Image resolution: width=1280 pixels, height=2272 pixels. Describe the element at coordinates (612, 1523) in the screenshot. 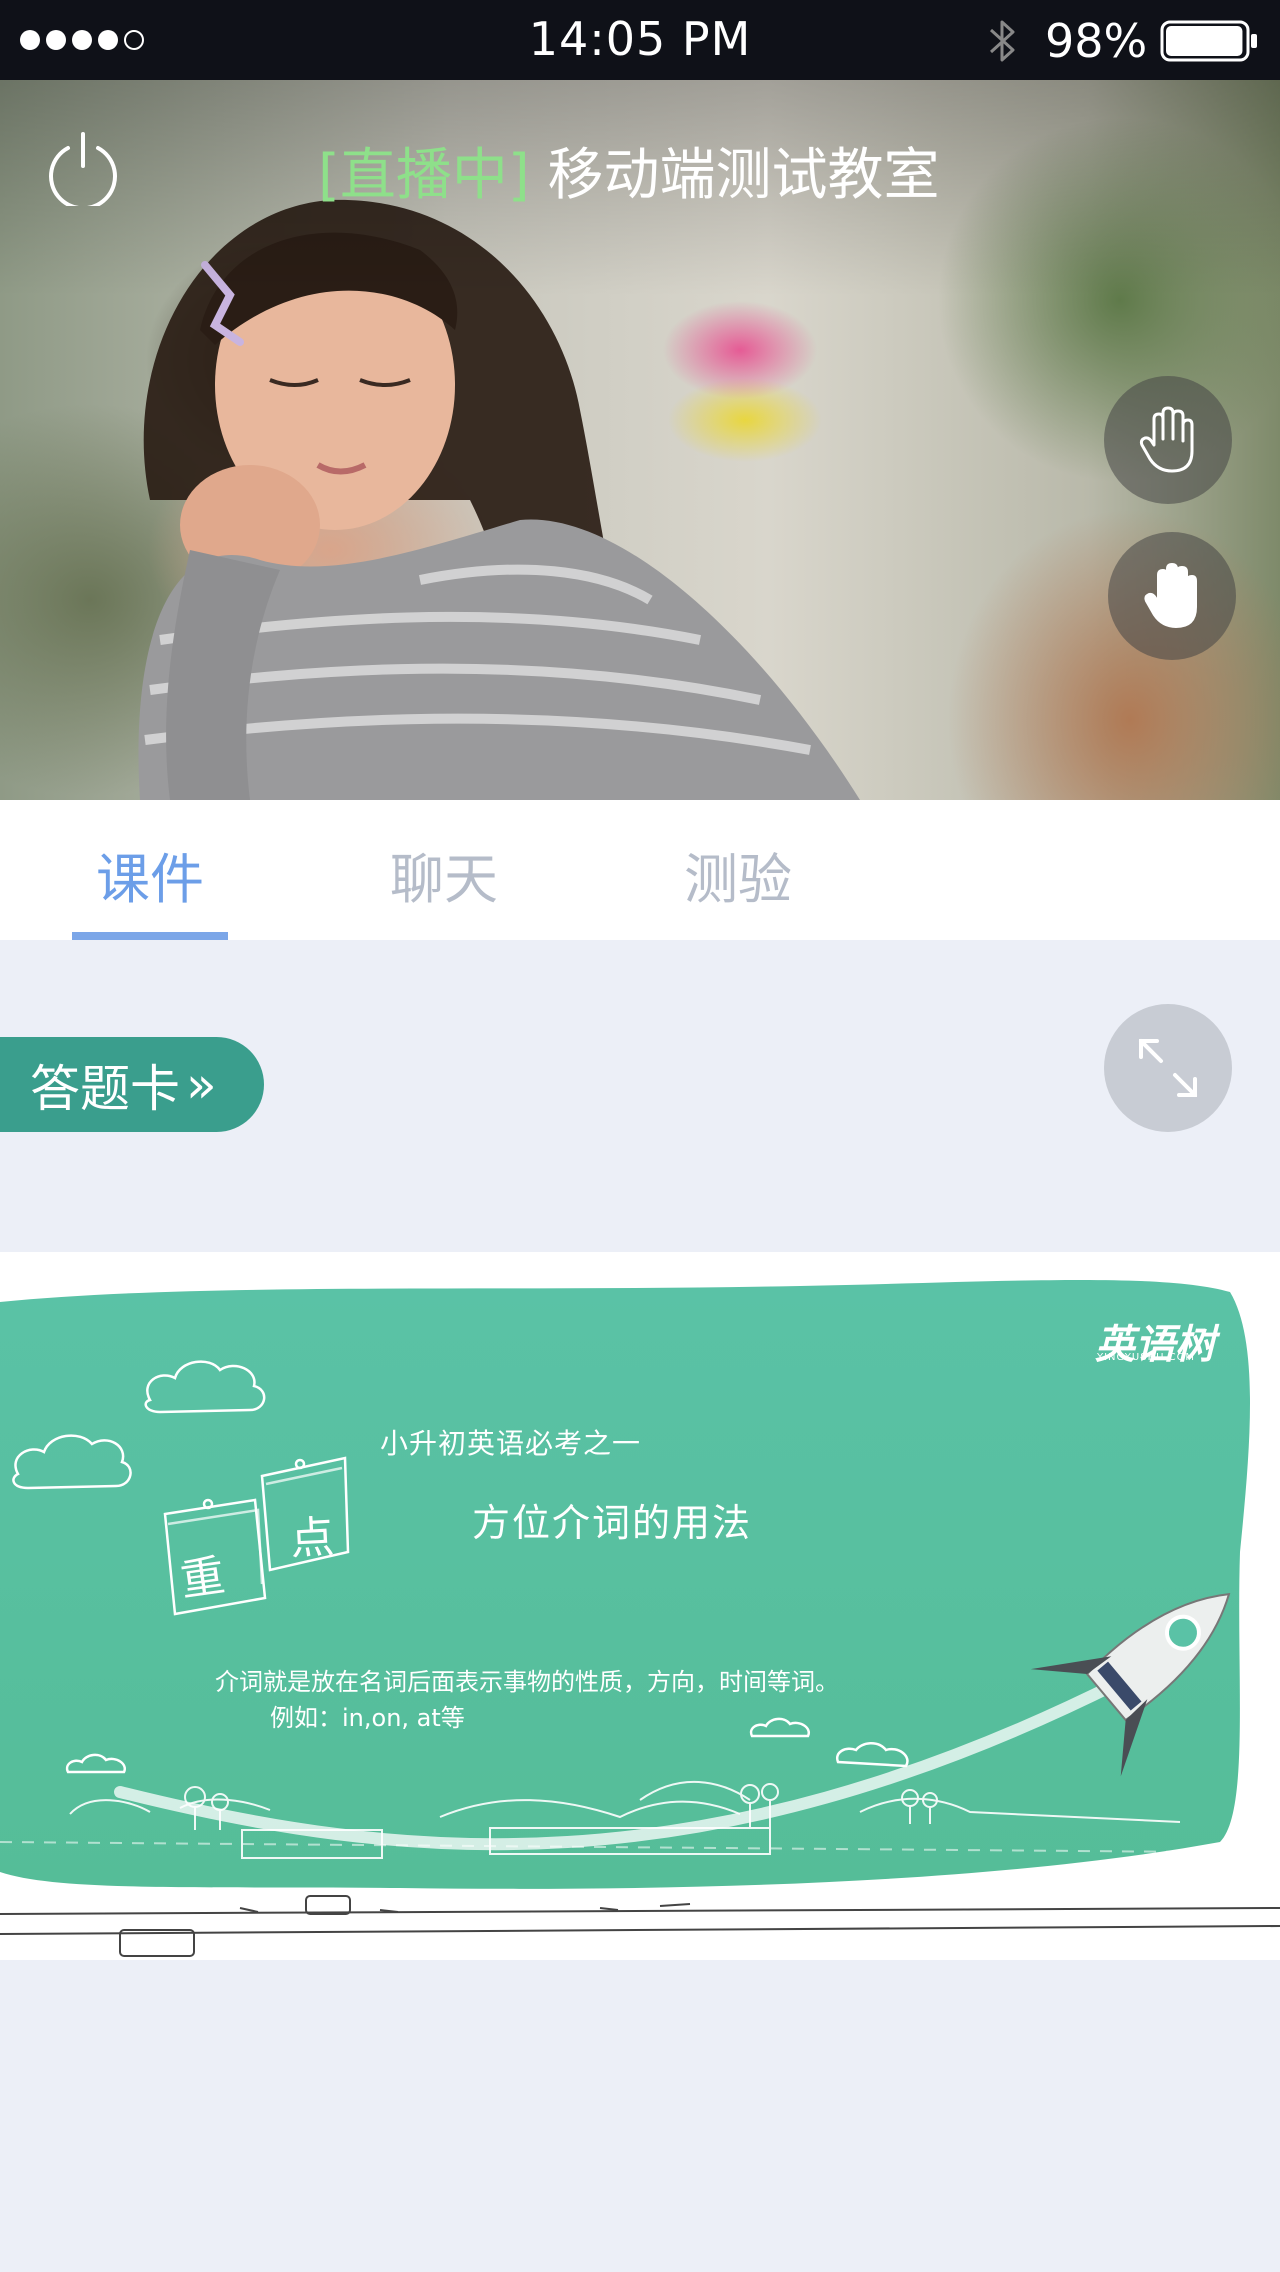

I see `slide-title: 方位介词的用法` at that location.